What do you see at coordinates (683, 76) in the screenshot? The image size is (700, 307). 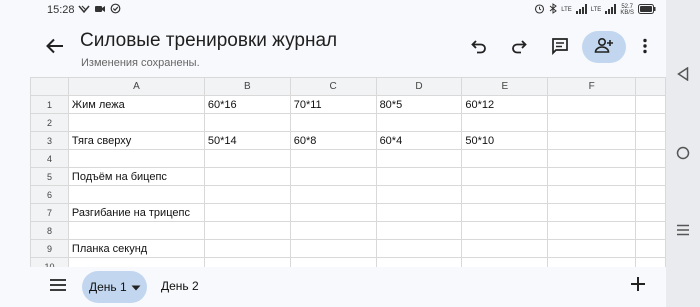 I see `nav-back-button` at bounding box center [683, 76].